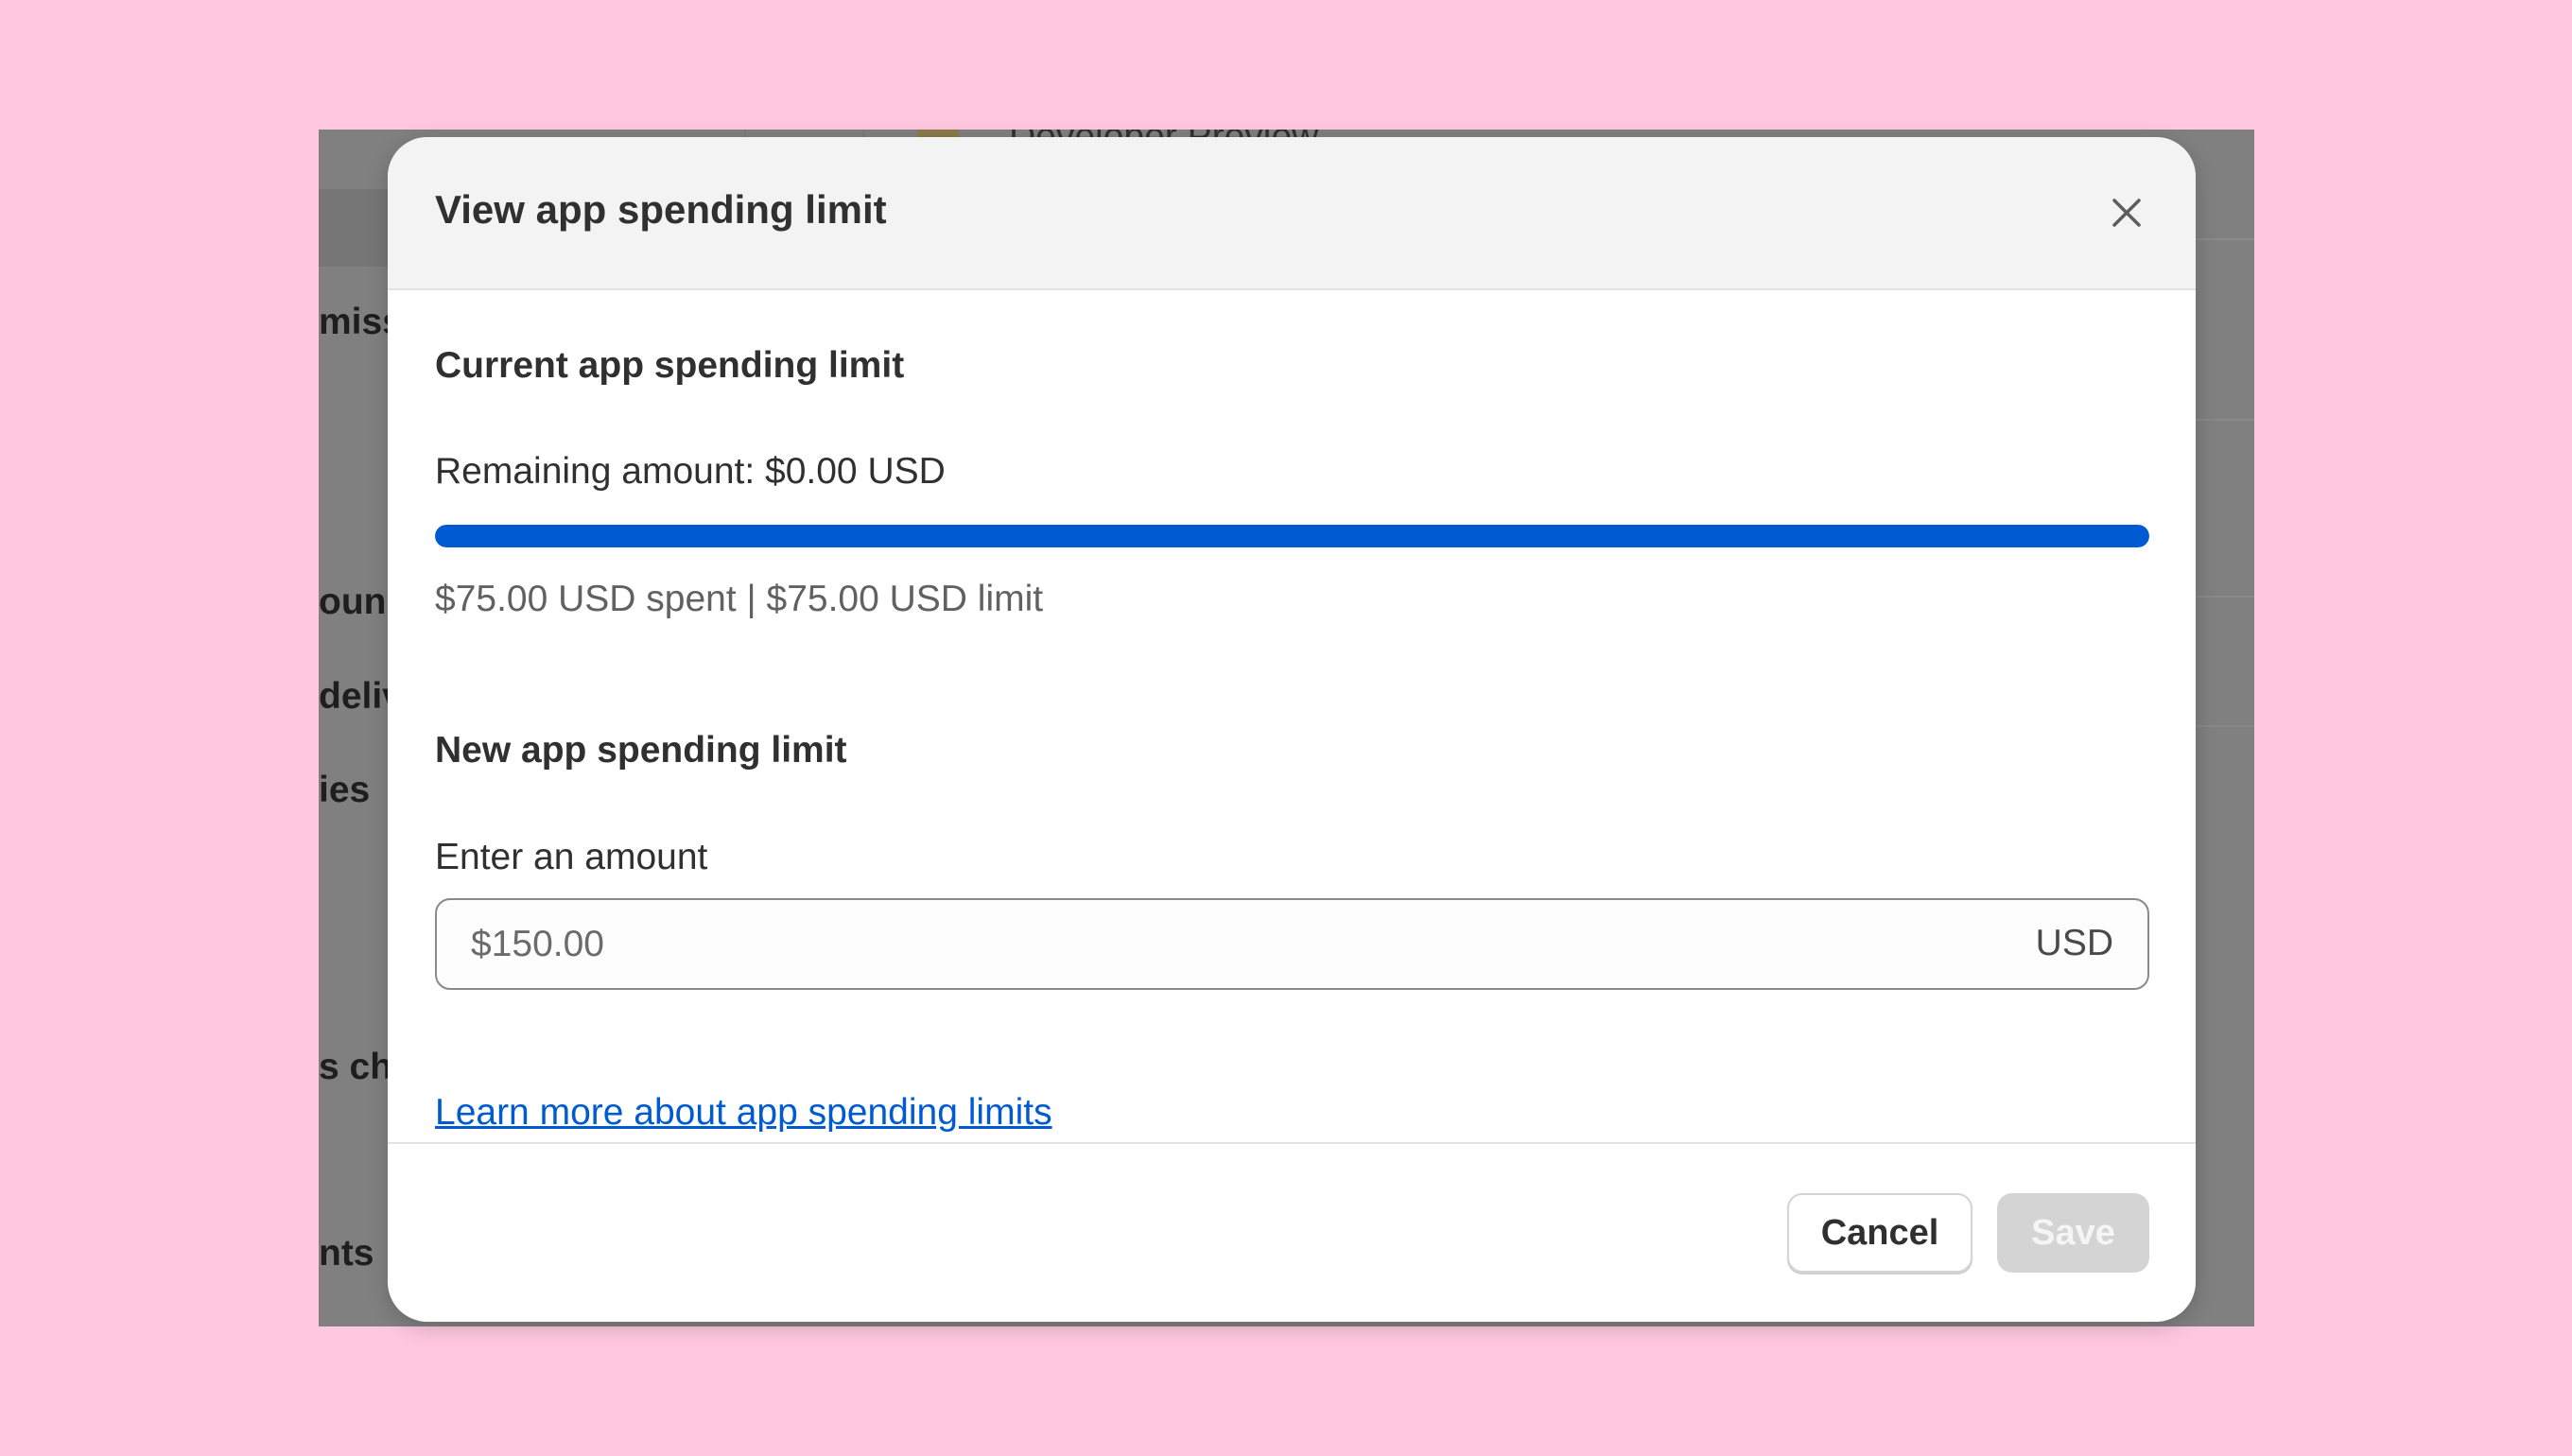 This screenshot has height=1456, width=2572. What do you see at coordinates (2074, 943) in the screenshot?
I see `currency-suffix: USD` at bounding box center [2074, 943].